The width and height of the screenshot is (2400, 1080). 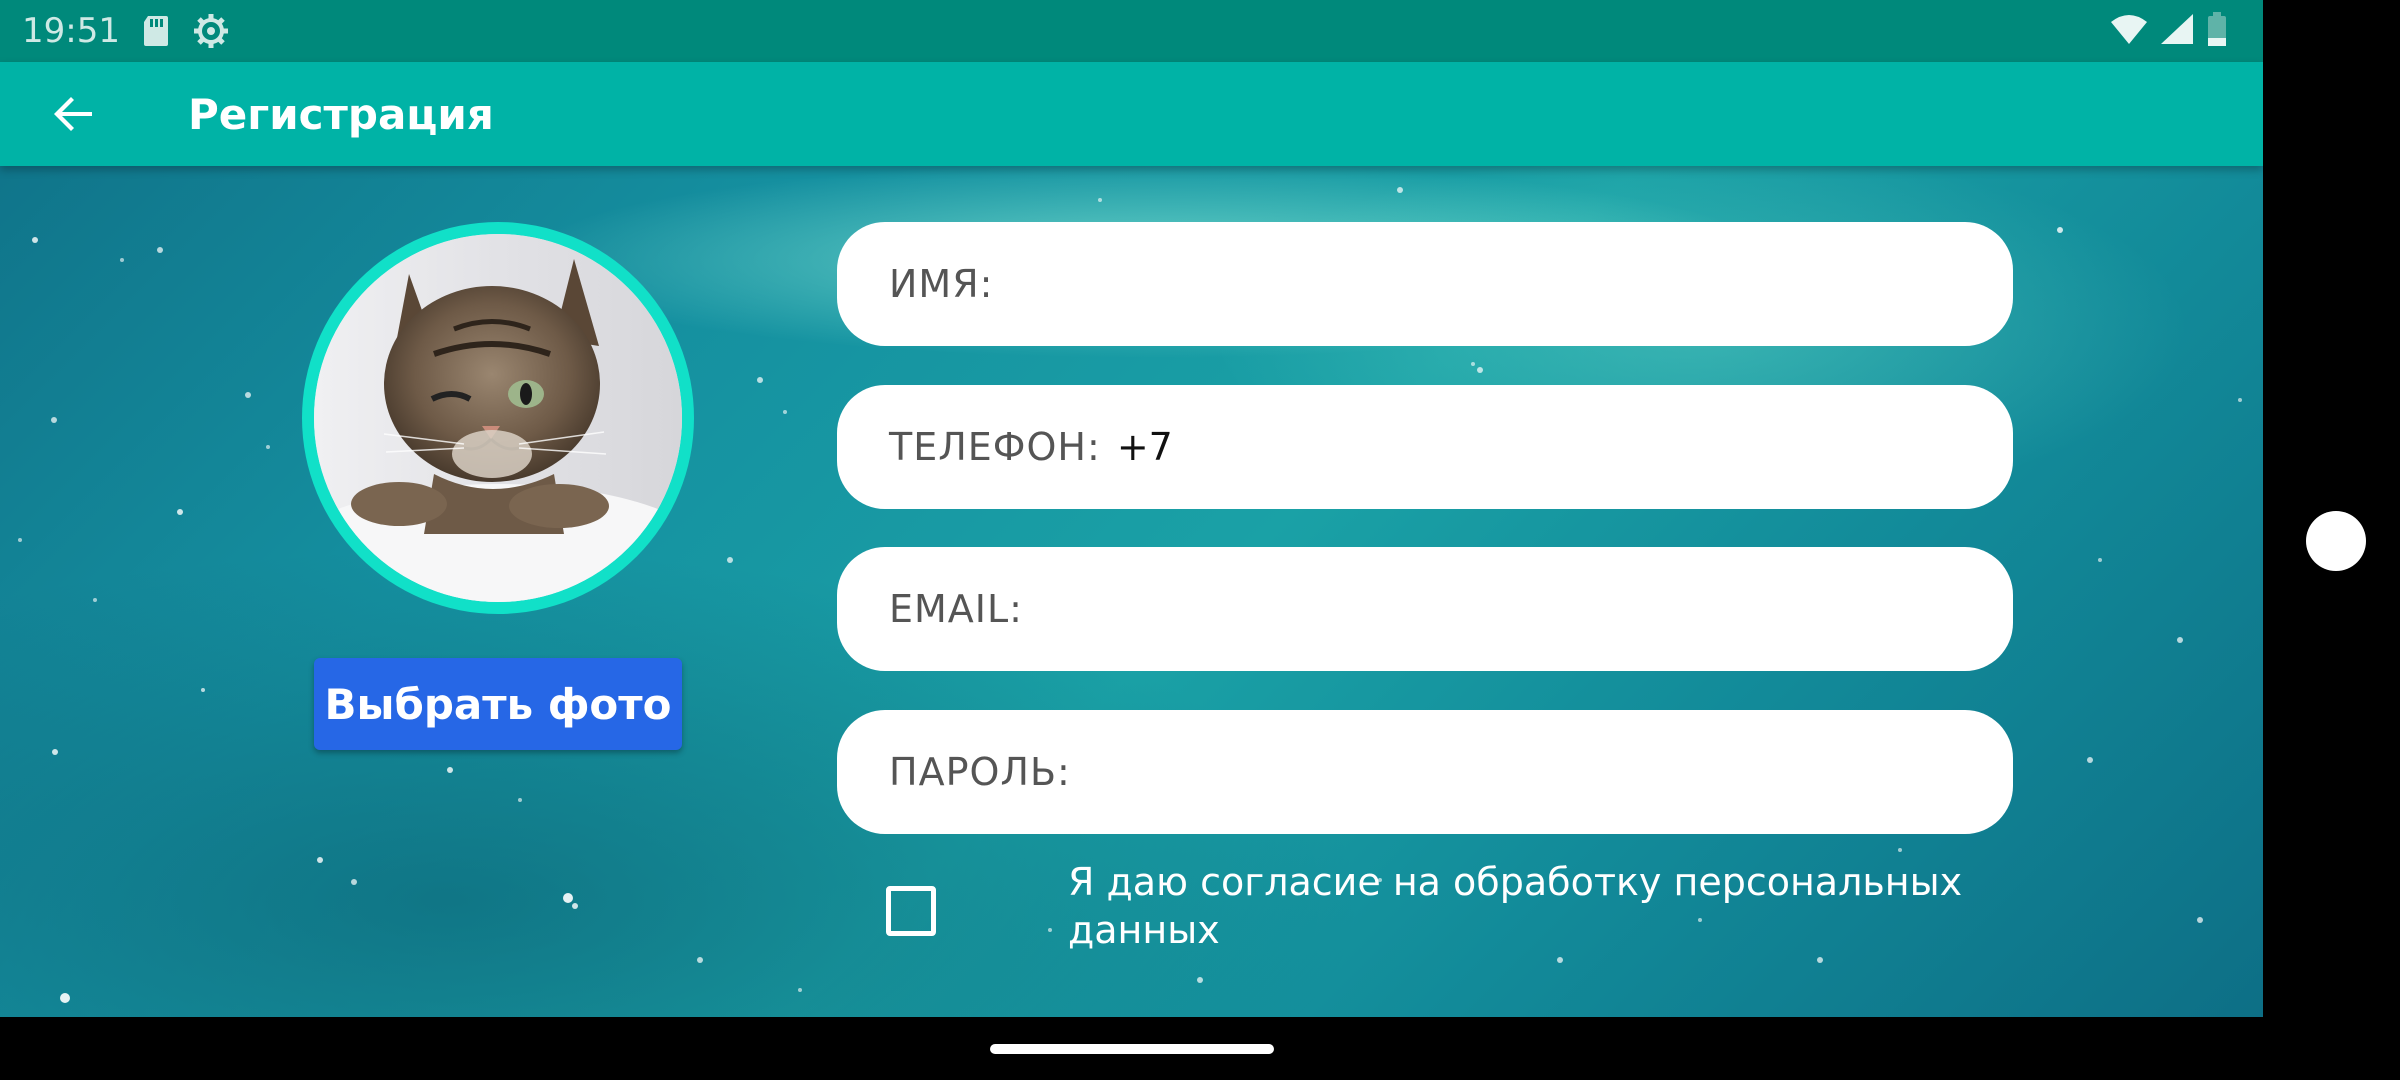 I want to click on avatar-photo, so click(x=498, y=418).